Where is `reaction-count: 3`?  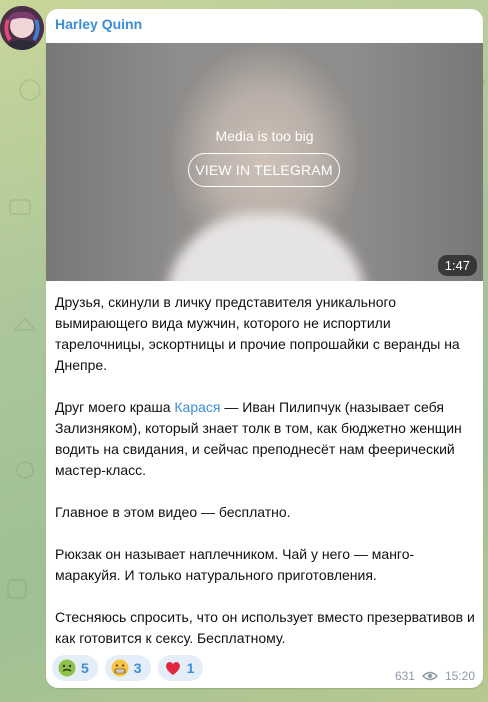
reaction-count: 3 is located at coordinates (137, 668).